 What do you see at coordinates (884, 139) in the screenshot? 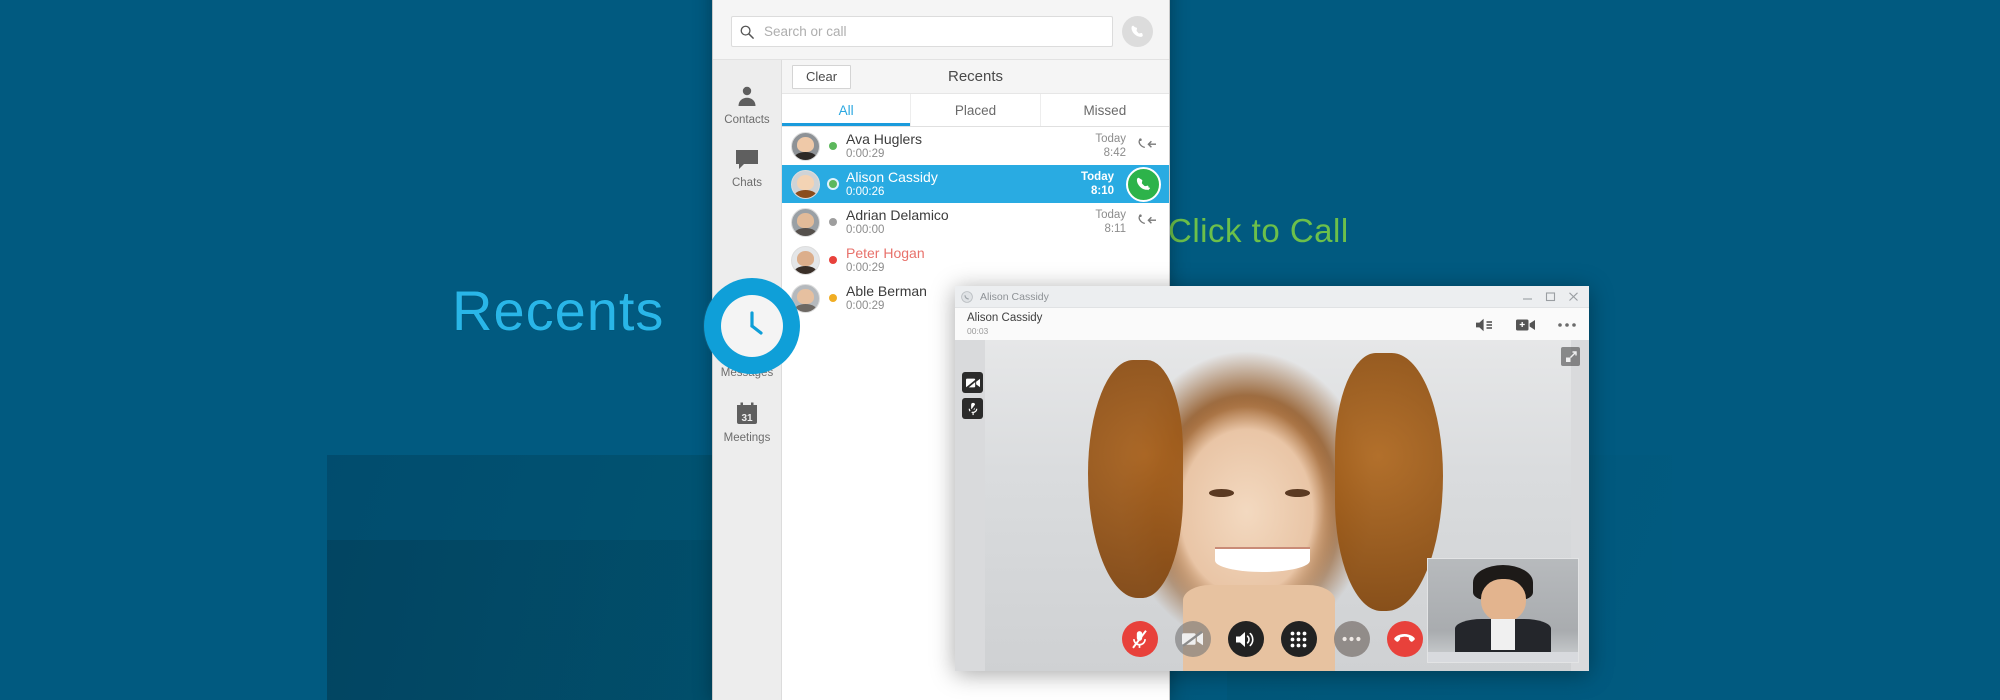
I see `contact-name: Ava Huglers` at bounding box center [884, 139].